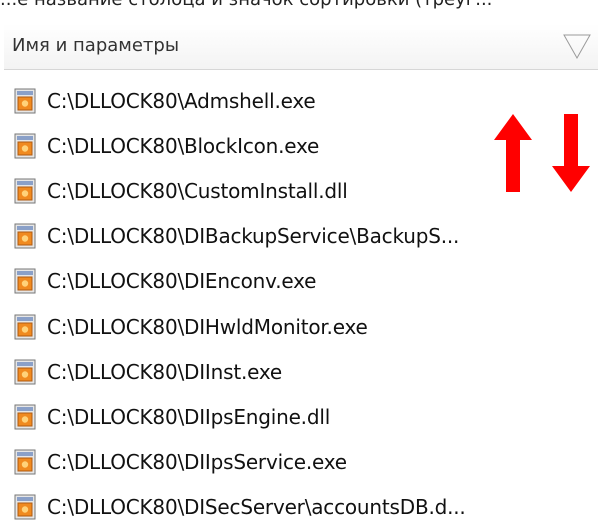 This screenshot has height=530, width=602. What do you see at coordinates (513, 153) in the screenshot?
I see `red-up-arrow-icon` at bounding box center [513, 153].